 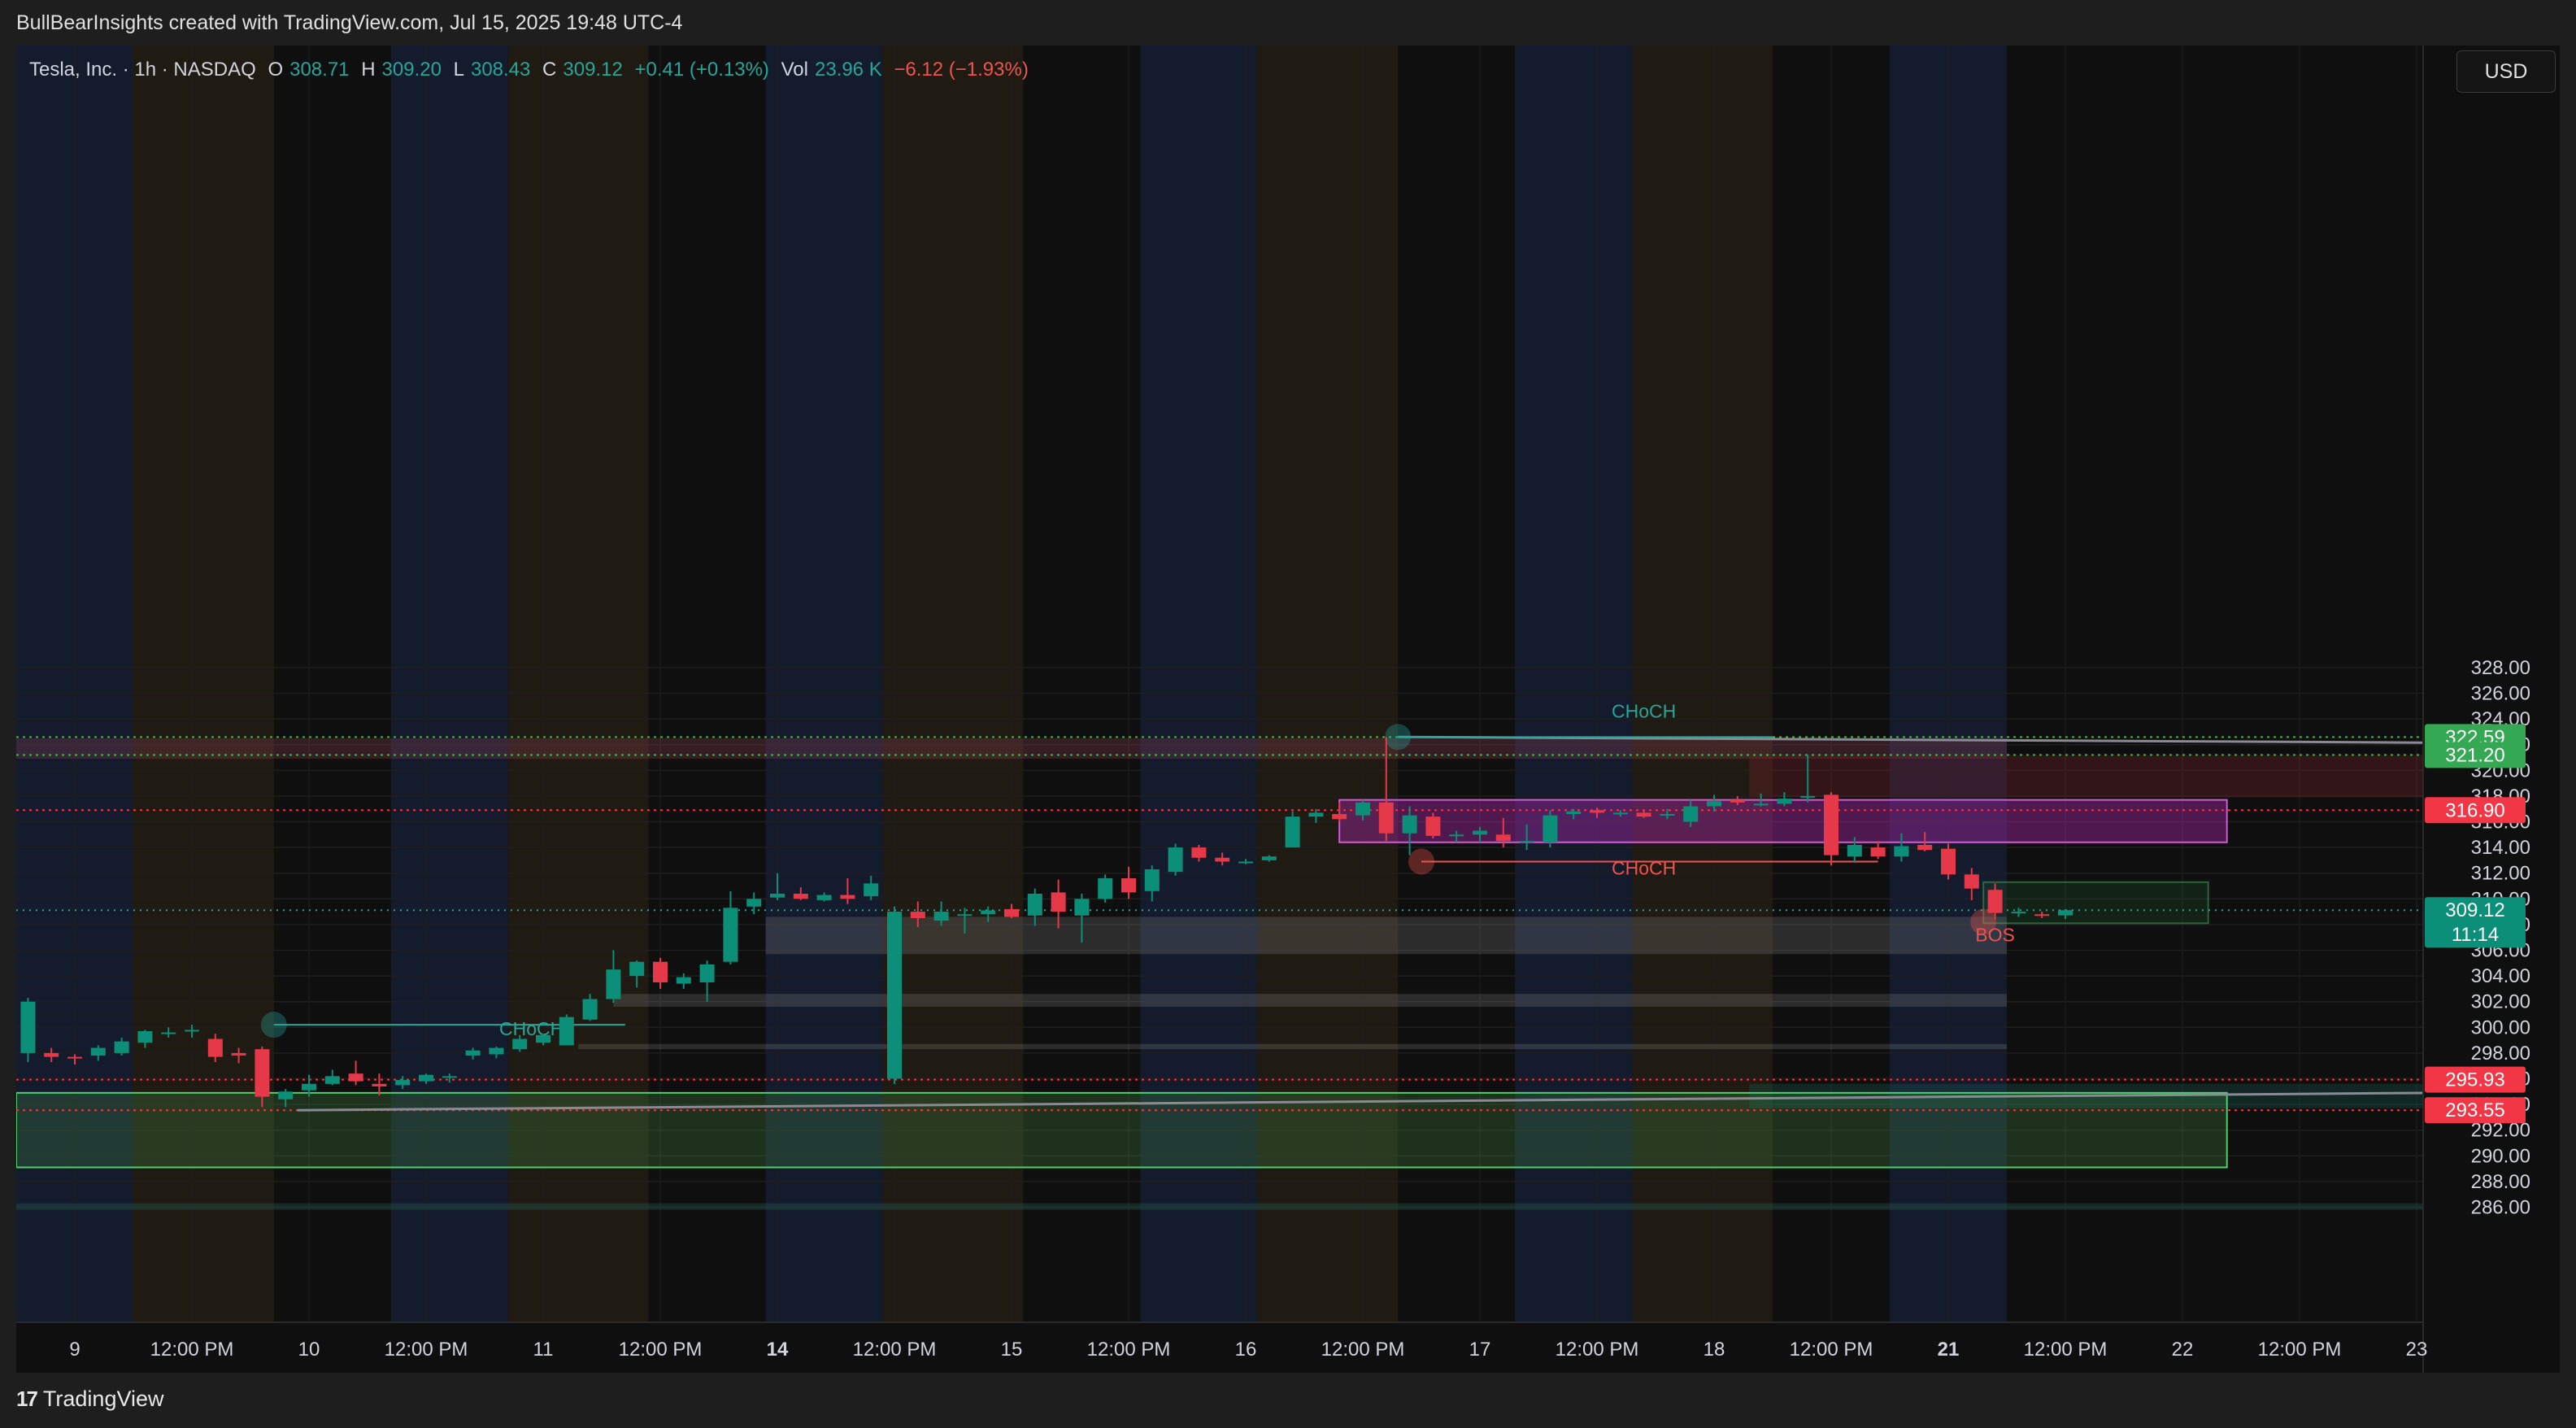 I want to click on time-tick-label: 15, so click(x=1012, y=1350).